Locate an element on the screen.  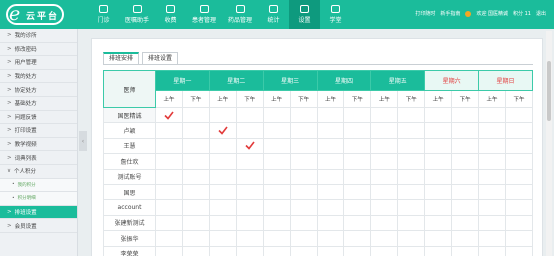
nav-item: 设置 is located at coordinates (305, 14).